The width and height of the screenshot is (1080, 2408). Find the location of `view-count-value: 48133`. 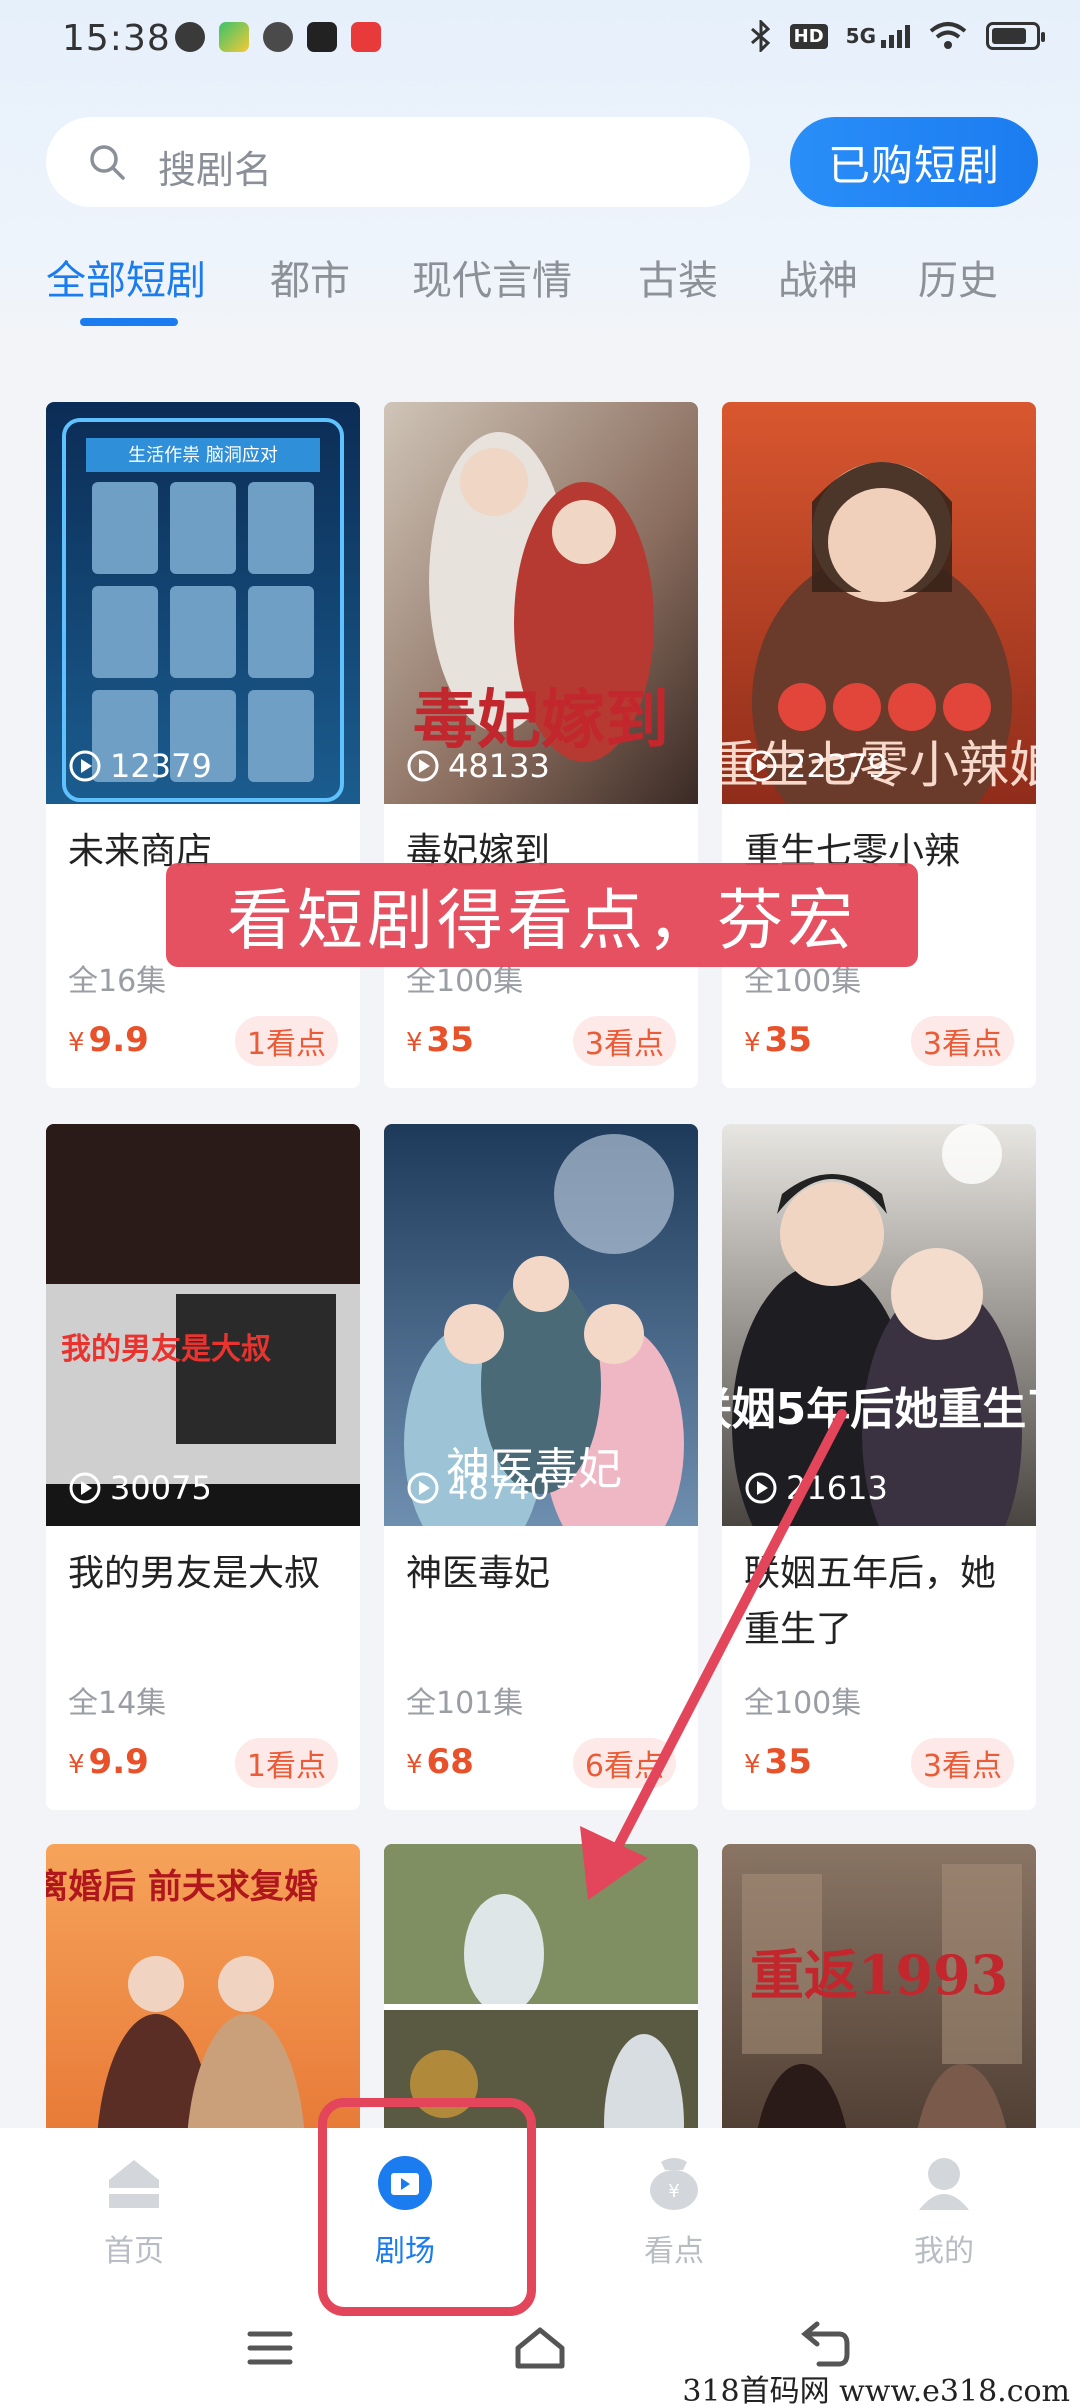

view-count-value: 48133 is located at coordinates (499, 766).